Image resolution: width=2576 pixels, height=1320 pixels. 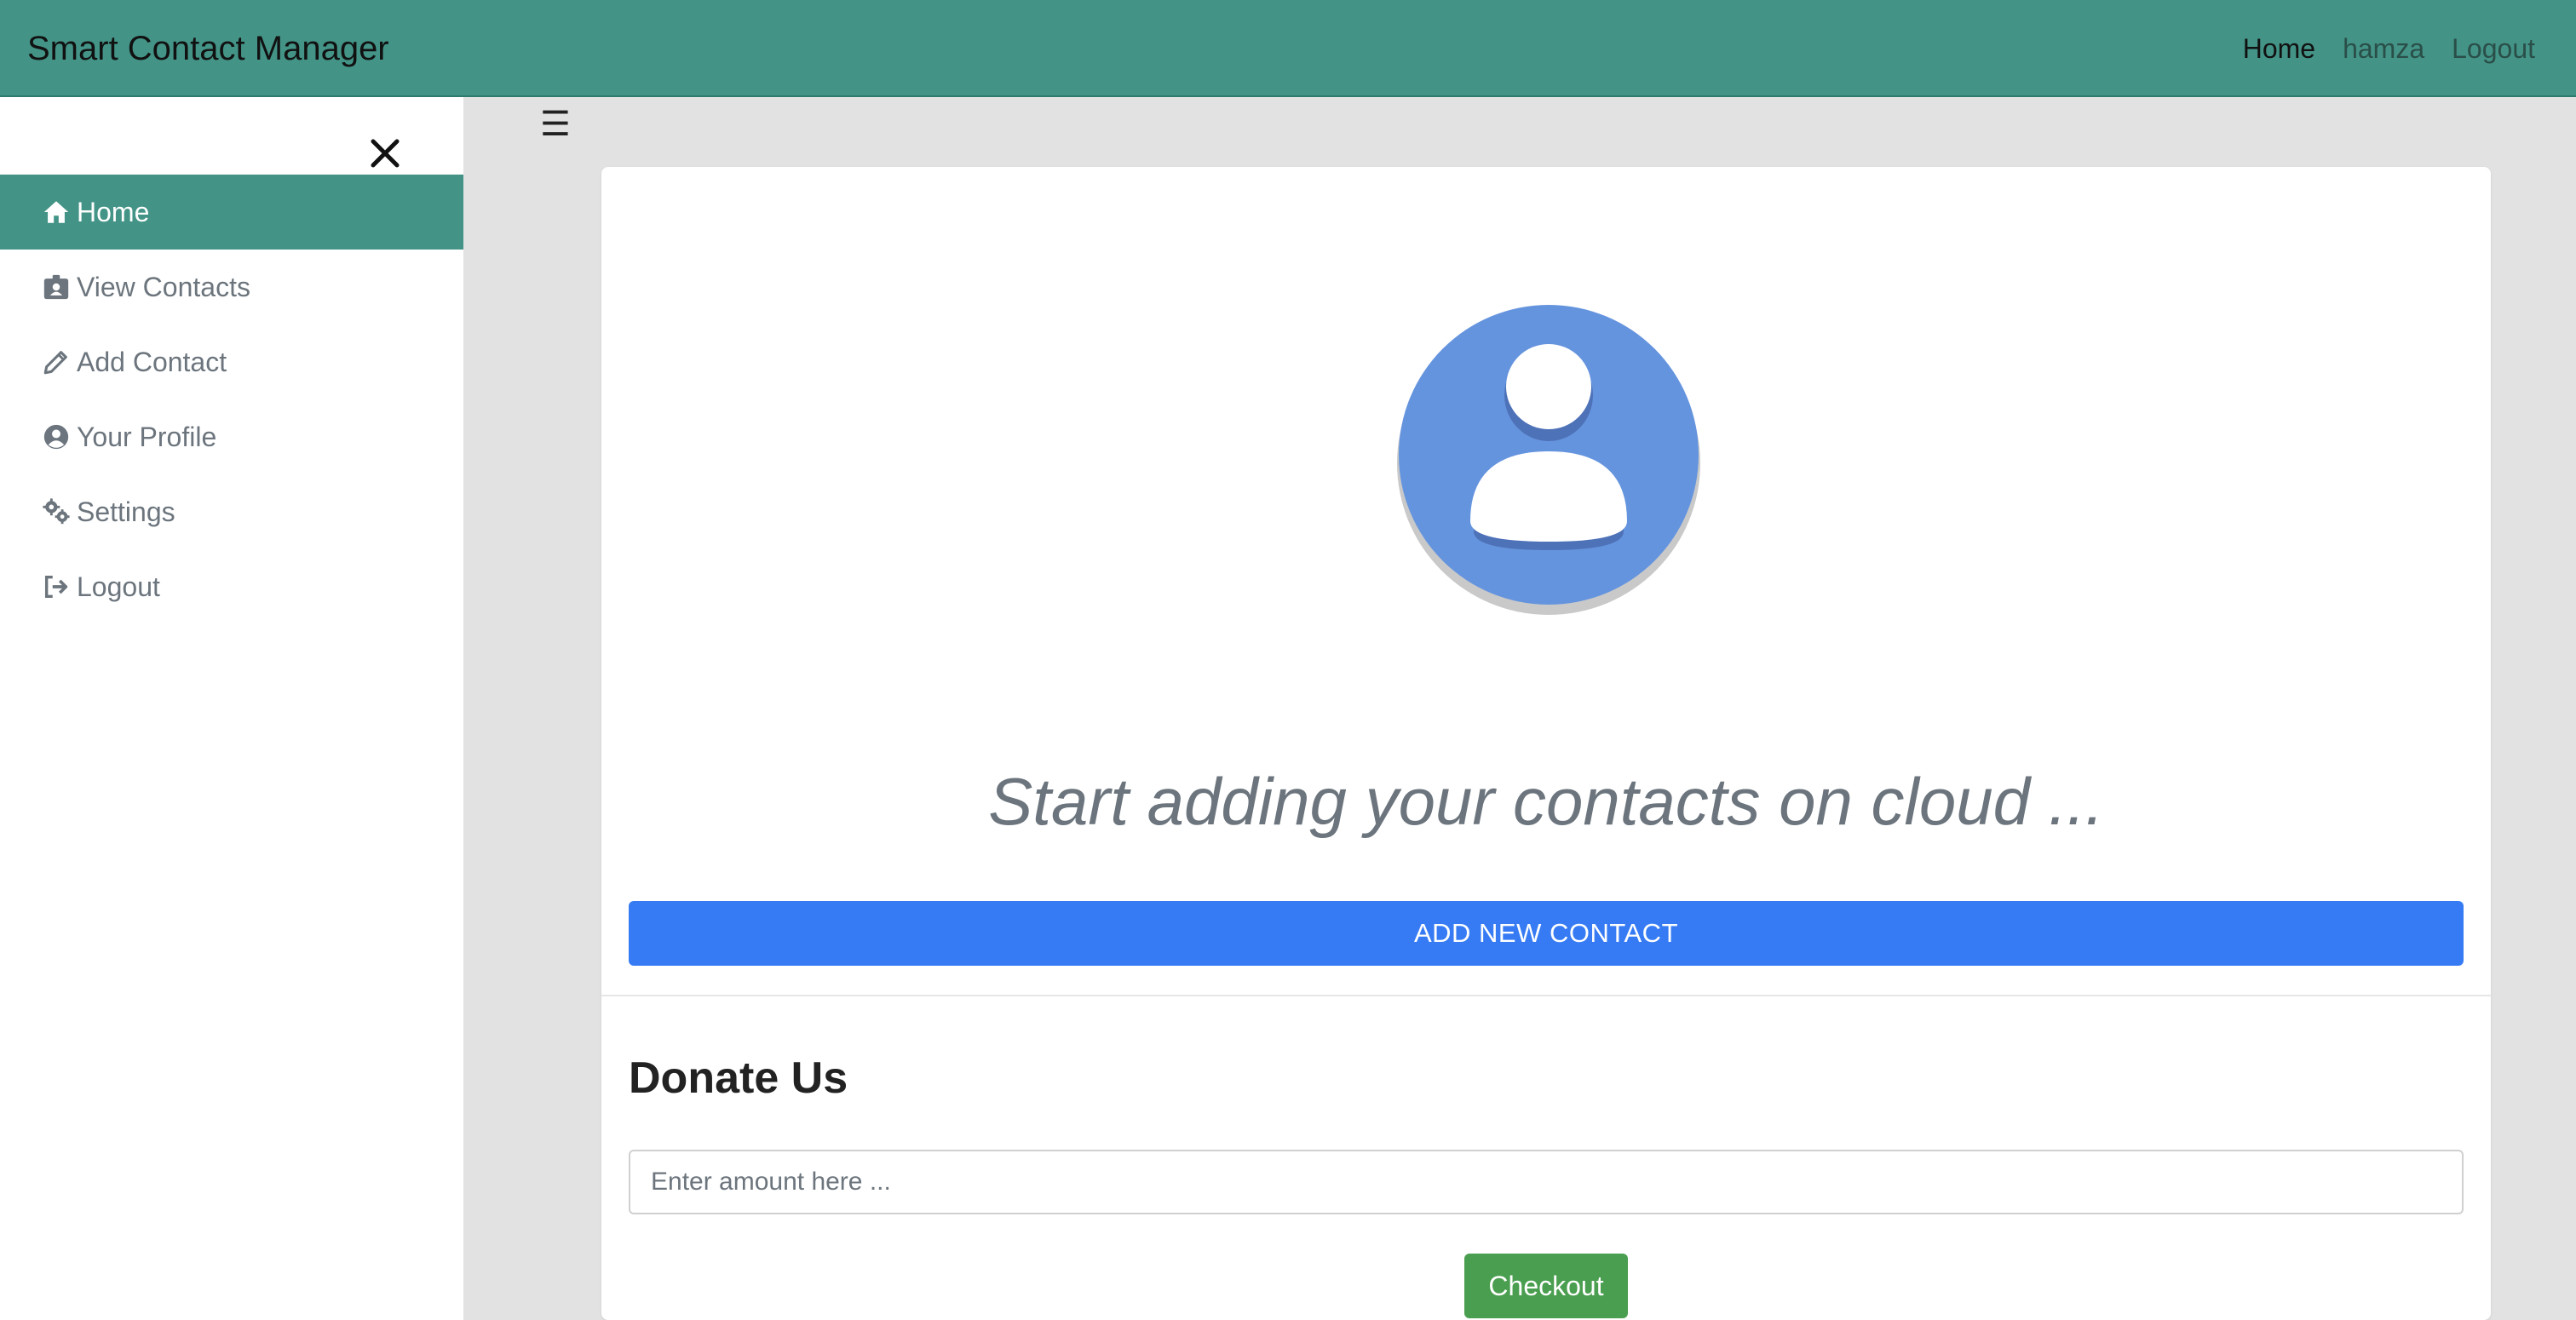 I want to click on sidebar-item-settings: Settings, so click(x=232, y=511).